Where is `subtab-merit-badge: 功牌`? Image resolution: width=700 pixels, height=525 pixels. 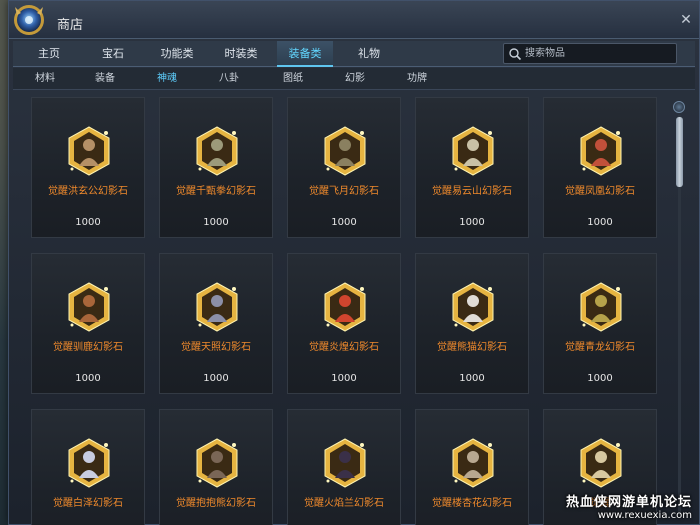 subtab-merit-badge: 功牌 is located at coordinates (417, 79).